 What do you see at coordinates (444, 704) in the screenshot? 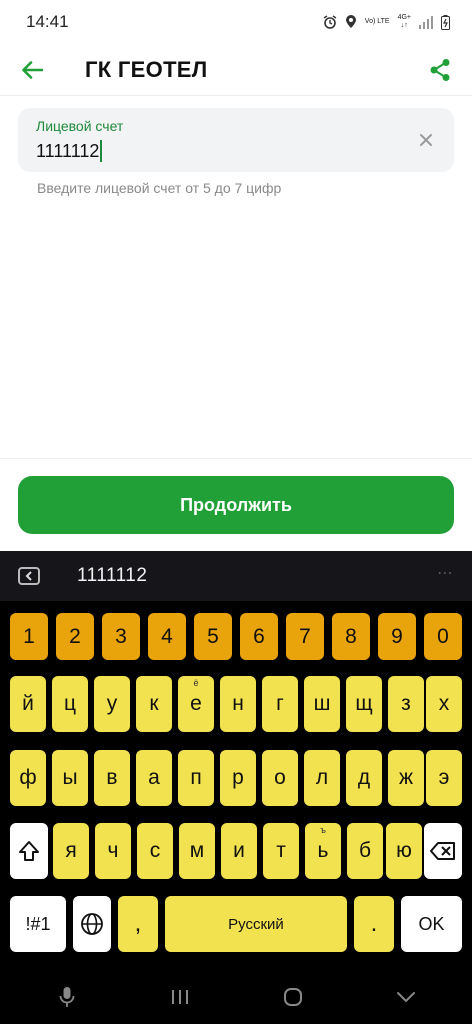
I see `key-letter: х` at bounding box center [444, 704].